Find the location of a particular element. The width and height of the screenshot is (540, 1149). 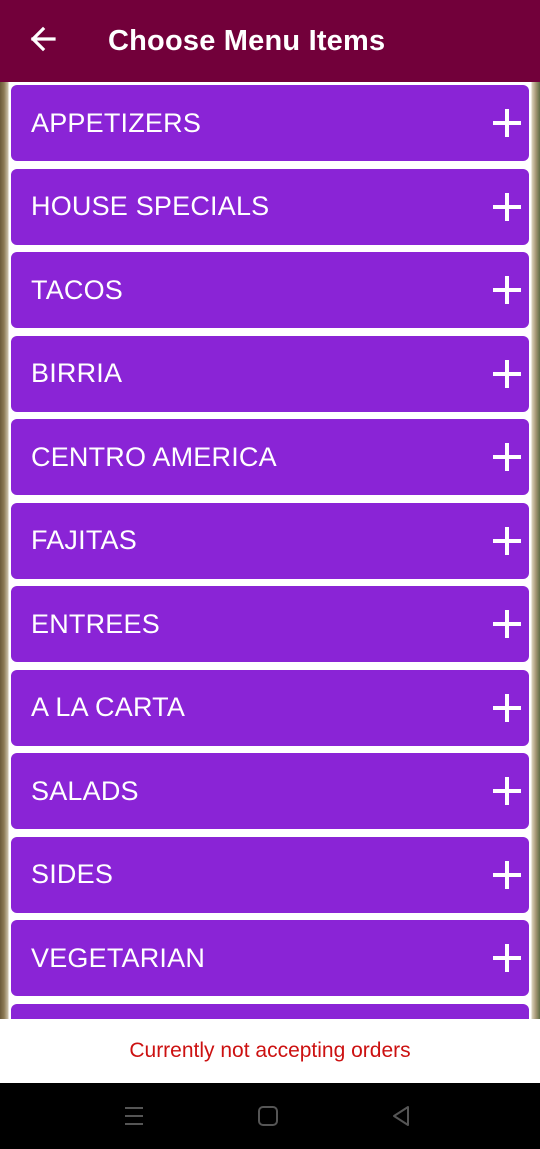

category-label: SALADS is located at coordinates (85, 790).